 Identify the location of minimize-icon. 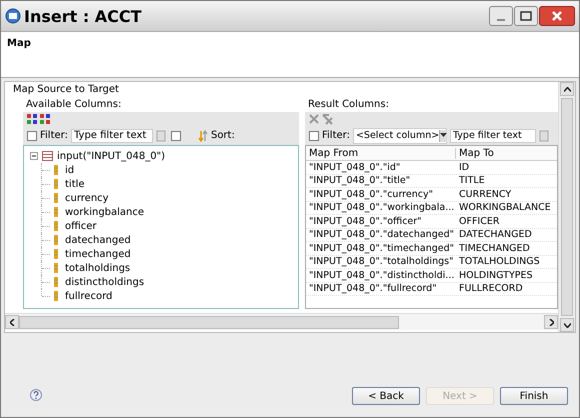
(501, 20).